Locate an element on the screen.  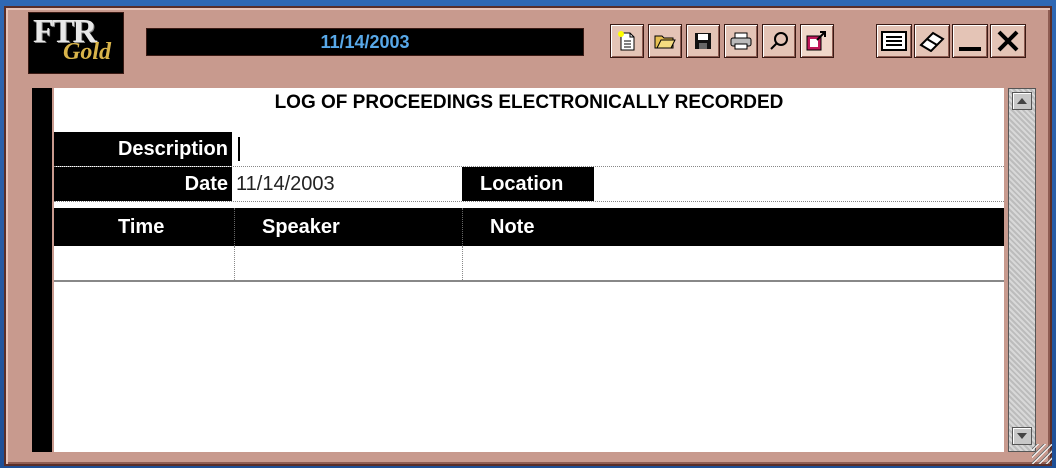
minimize-button is located at coordinates (970, 41).